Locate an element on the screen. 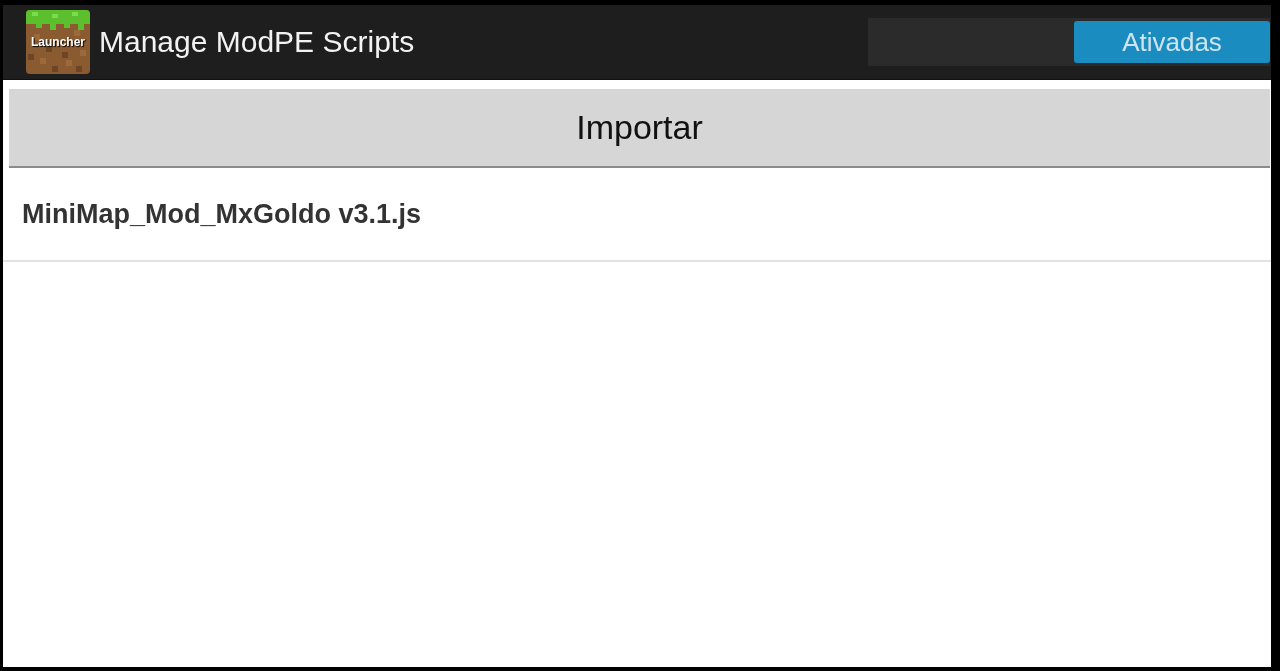 The image size is (1280, 671). grass-block-icon is located at coordinates (58, 42).